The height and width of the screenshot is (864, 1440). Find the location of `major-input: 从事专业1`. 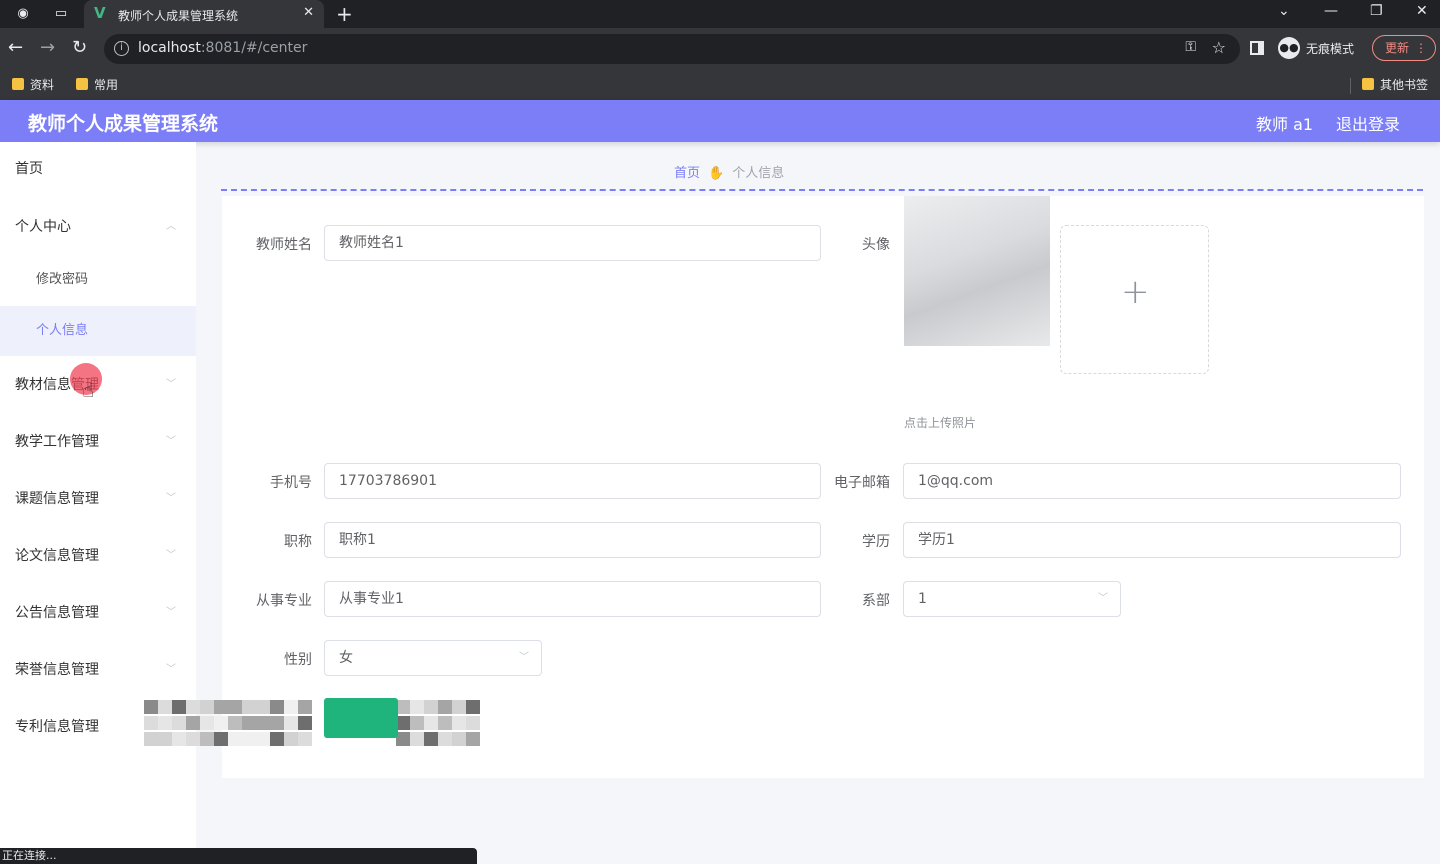

major-input: 从事专业1 is located at coordinates (572, 599).